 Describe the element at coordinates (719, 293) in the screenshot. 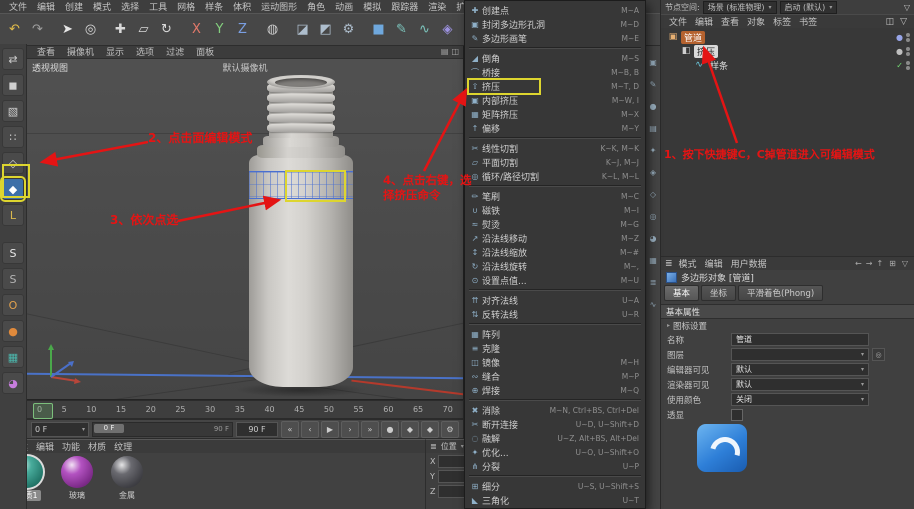

I see `tab-coordinates: 坐标` at that location.